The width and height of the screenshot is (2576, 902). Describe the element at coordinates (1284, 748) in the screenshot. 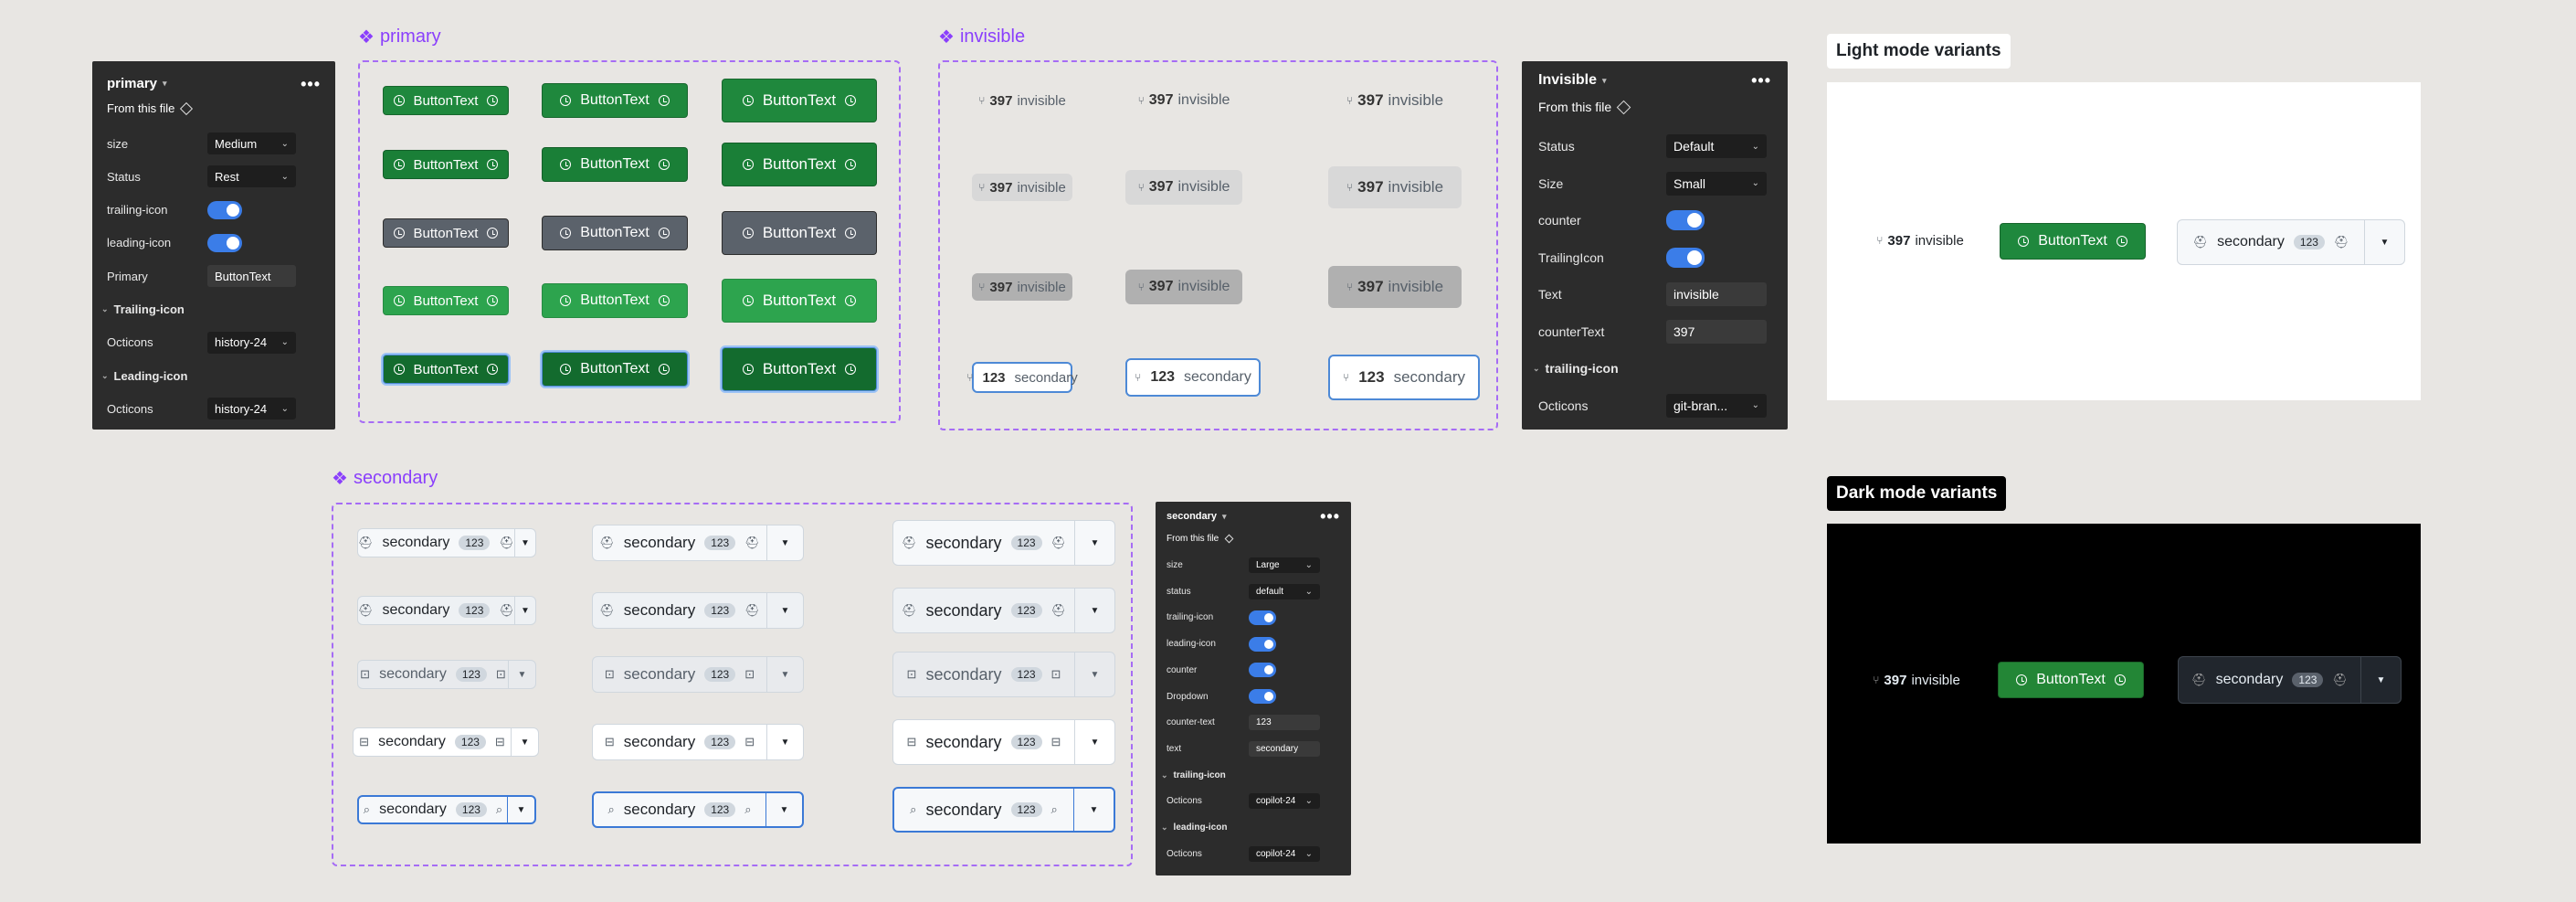

I see `field-text: secondary` at that location.